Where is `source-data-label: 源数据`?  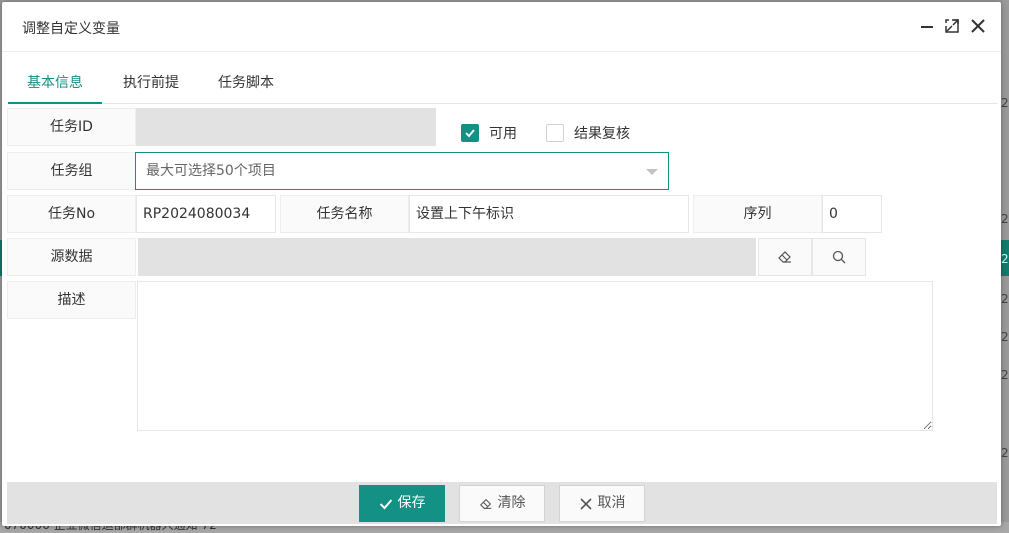 source-data-label: 源数据 is located at coordinates (71, 257).